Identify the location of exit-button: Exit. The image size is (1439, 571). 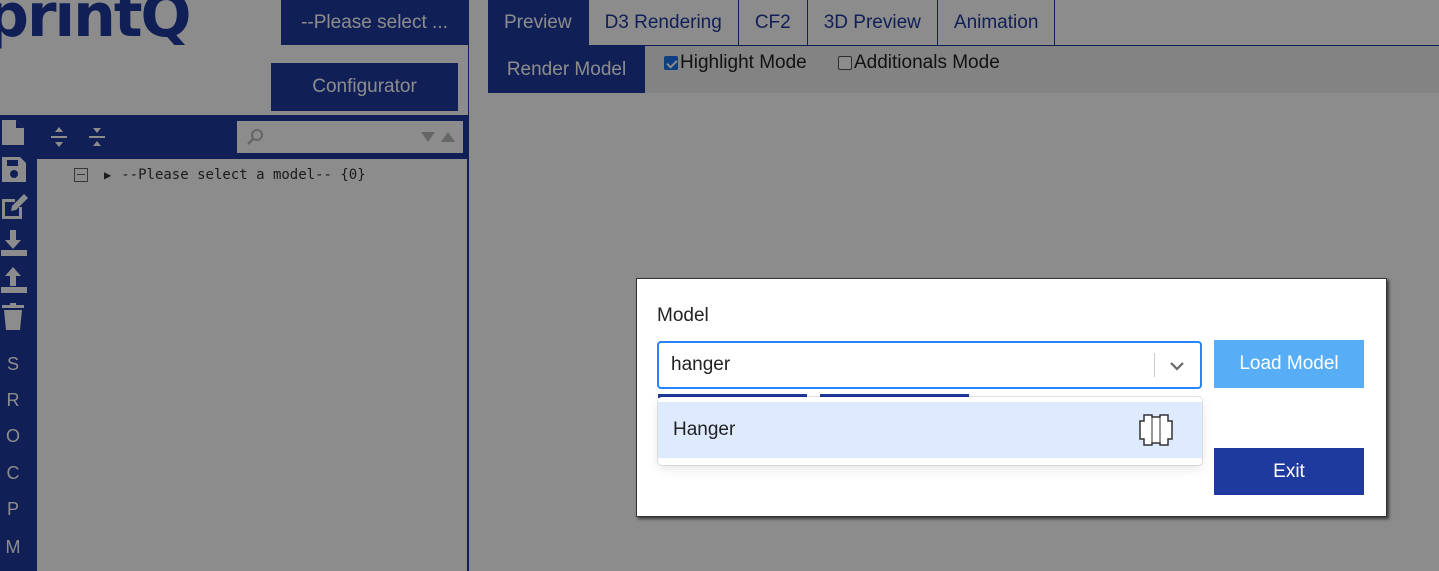
(1289, 471).